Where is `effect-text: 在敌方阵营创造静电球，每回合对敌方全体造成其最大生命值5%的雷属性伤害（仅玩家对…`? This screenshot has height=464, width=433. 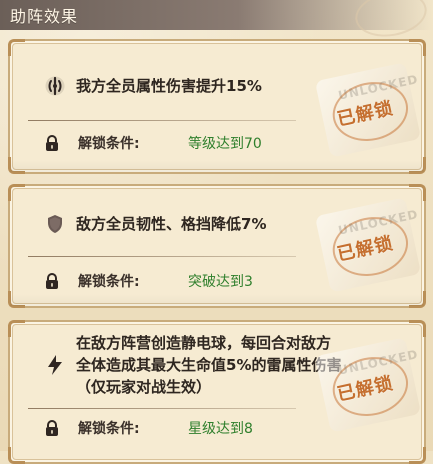 effect-text: 在敌方阵营创造静电球，每回合对敌方全体造成其最大生命值5%的雷属性伤害（仅玩家对… is located at coordinates (209, 365).